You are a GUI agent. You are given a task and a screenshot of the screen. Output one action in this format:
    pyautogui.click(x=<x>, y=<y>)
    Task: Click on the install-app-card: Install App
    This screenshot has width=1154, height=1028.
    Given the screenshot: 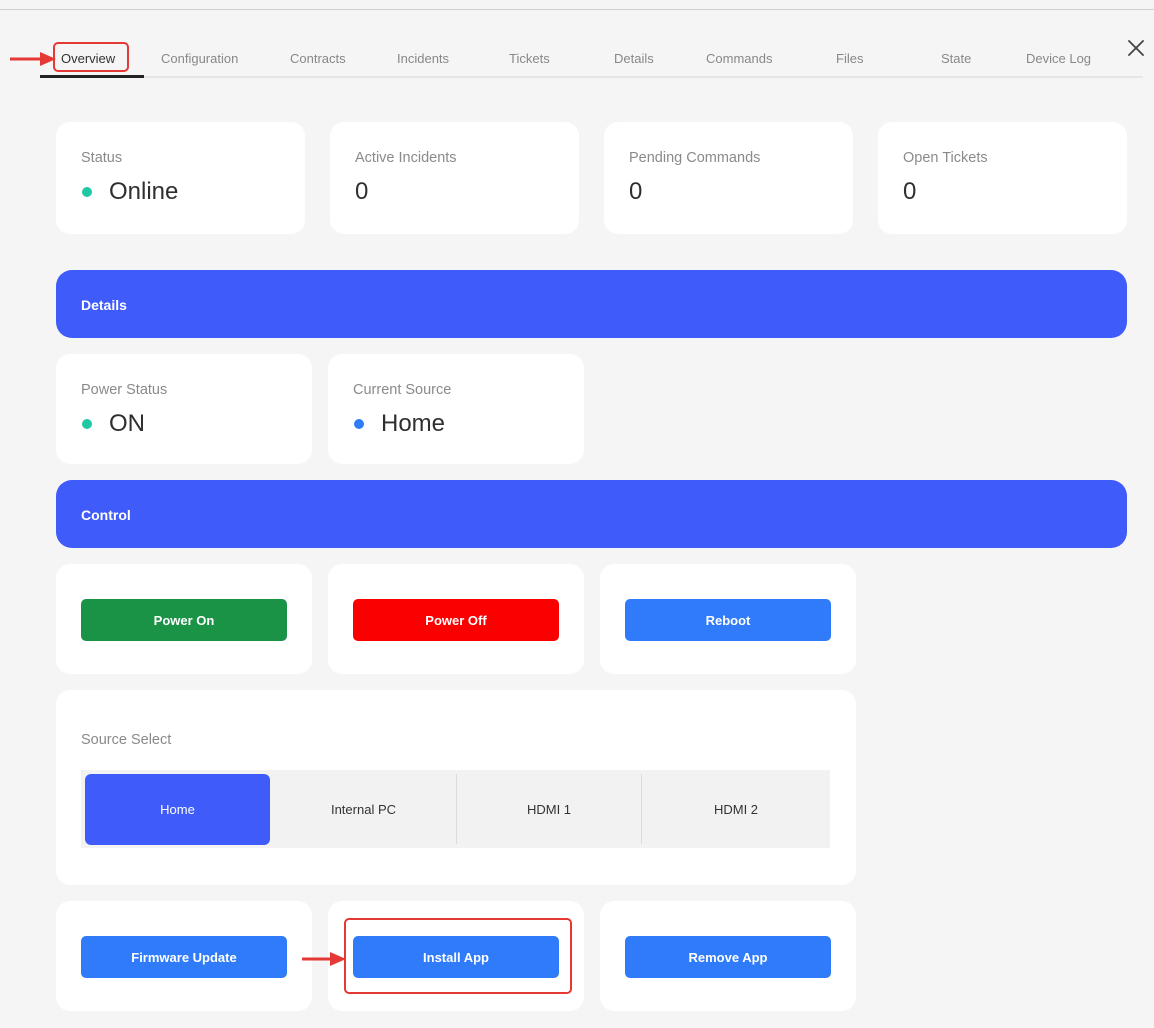 What is the action you would take?
    pyautogui.click(x=456, y=956)
    